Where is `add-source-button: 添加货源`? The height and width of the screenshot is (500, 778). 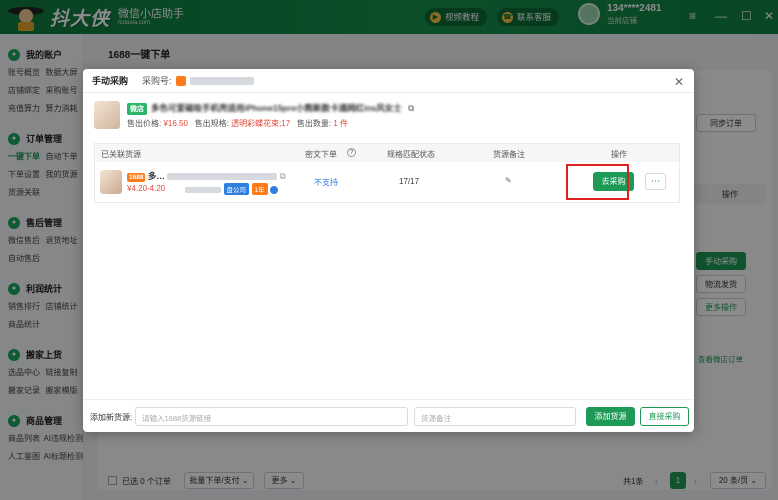
add-source-button: 添加货源 is located at coordinates (610, 416).